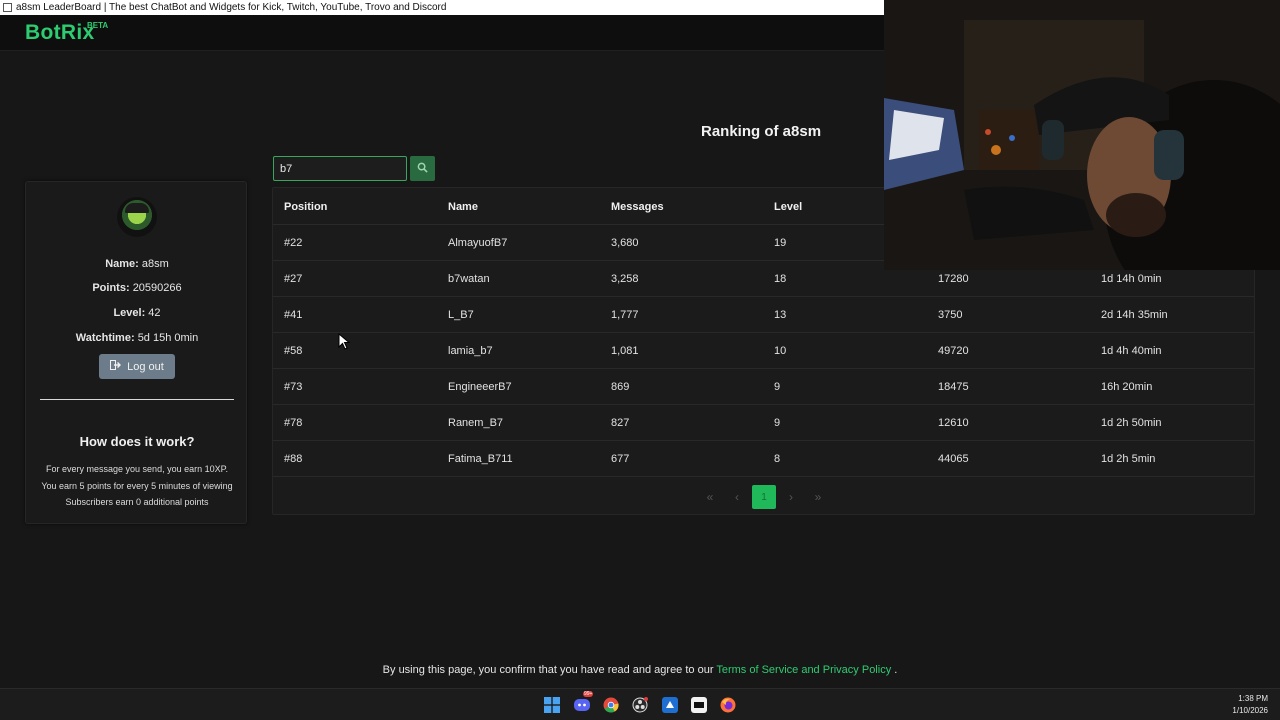 The height and width of the screenshot is (720, 1280). I want to click on discord-icon: 99+, so click(583, 702).